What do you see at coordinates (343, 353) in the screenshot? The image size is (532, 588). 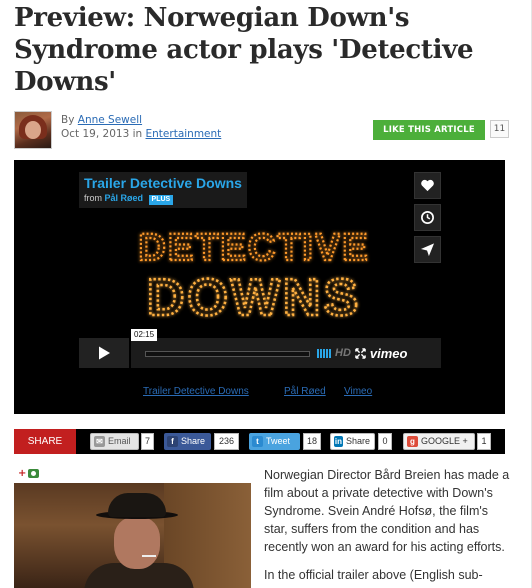 I see `hd-toggle: HD` at bounding box center [343, 353].